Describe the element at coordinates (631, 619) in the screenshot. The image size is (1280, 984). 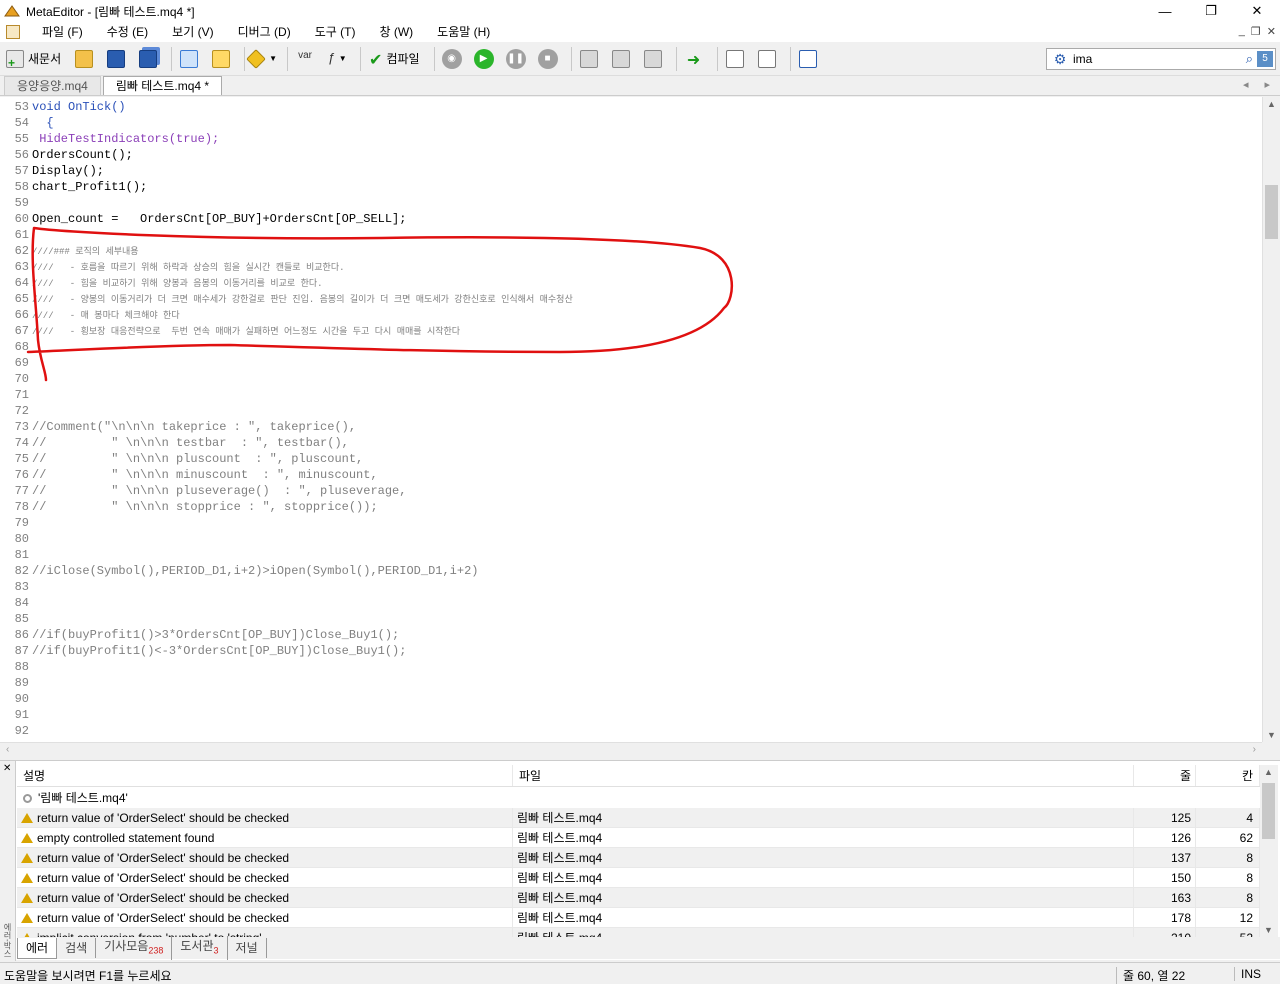
I see `code-line: 85` at that location.